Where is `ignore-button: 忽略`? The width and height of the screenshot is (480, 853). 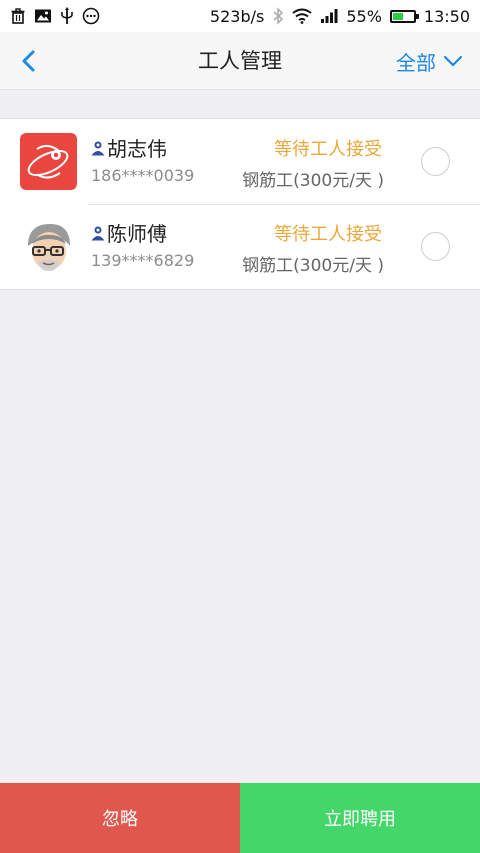
ignore-button: 忽略 is located at coordinates (120, 818).